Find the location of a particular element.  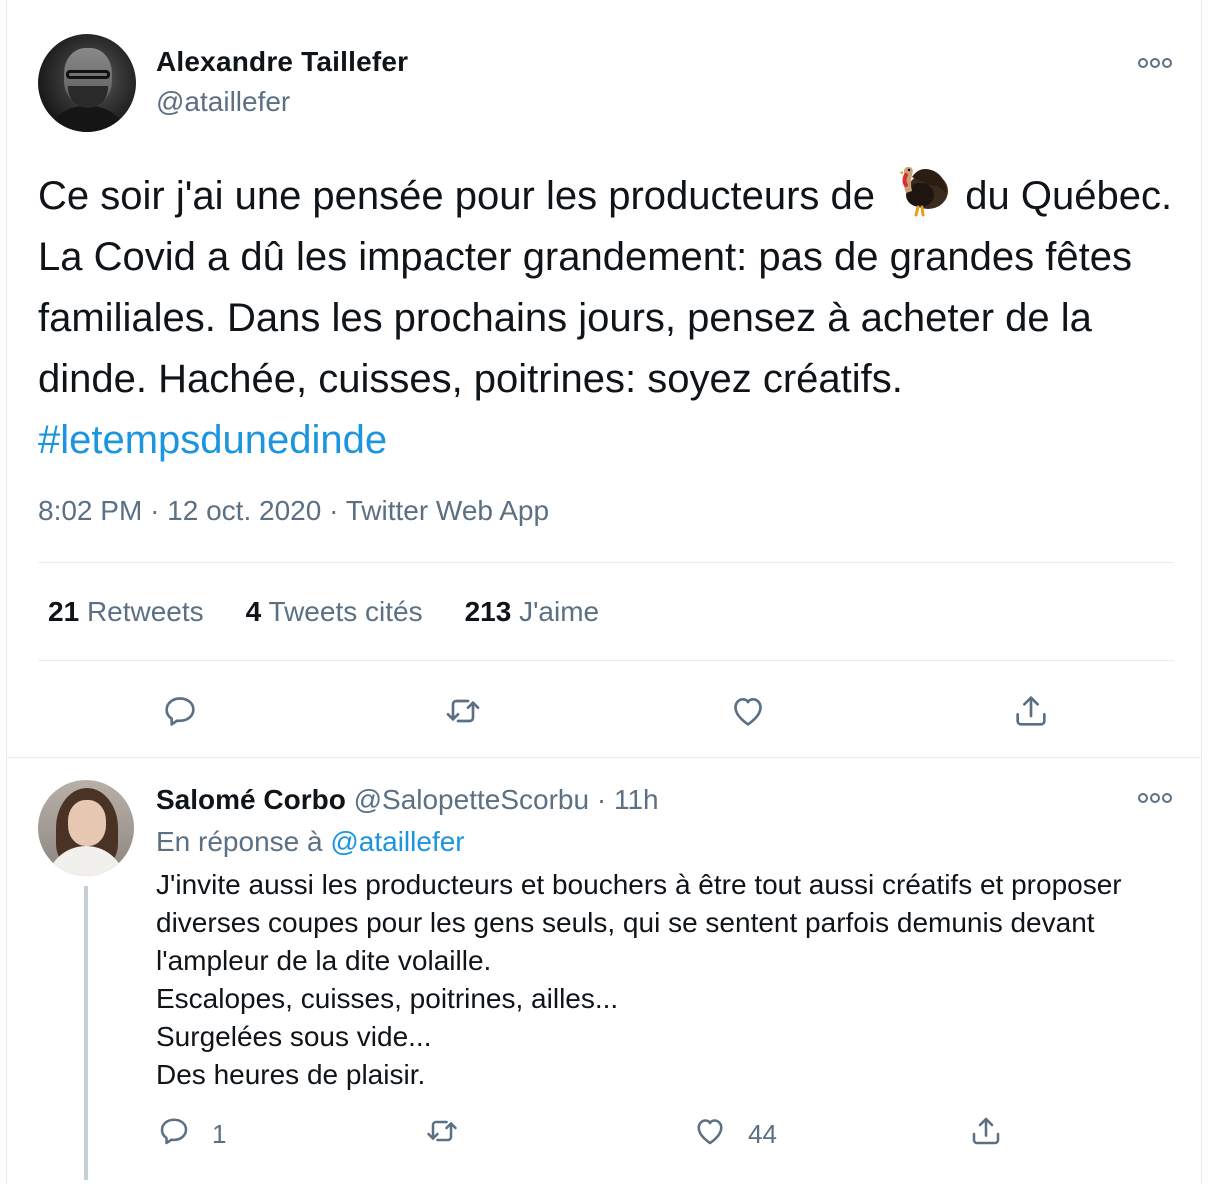

reply-time: 11h is located at coordinates (636, 799).